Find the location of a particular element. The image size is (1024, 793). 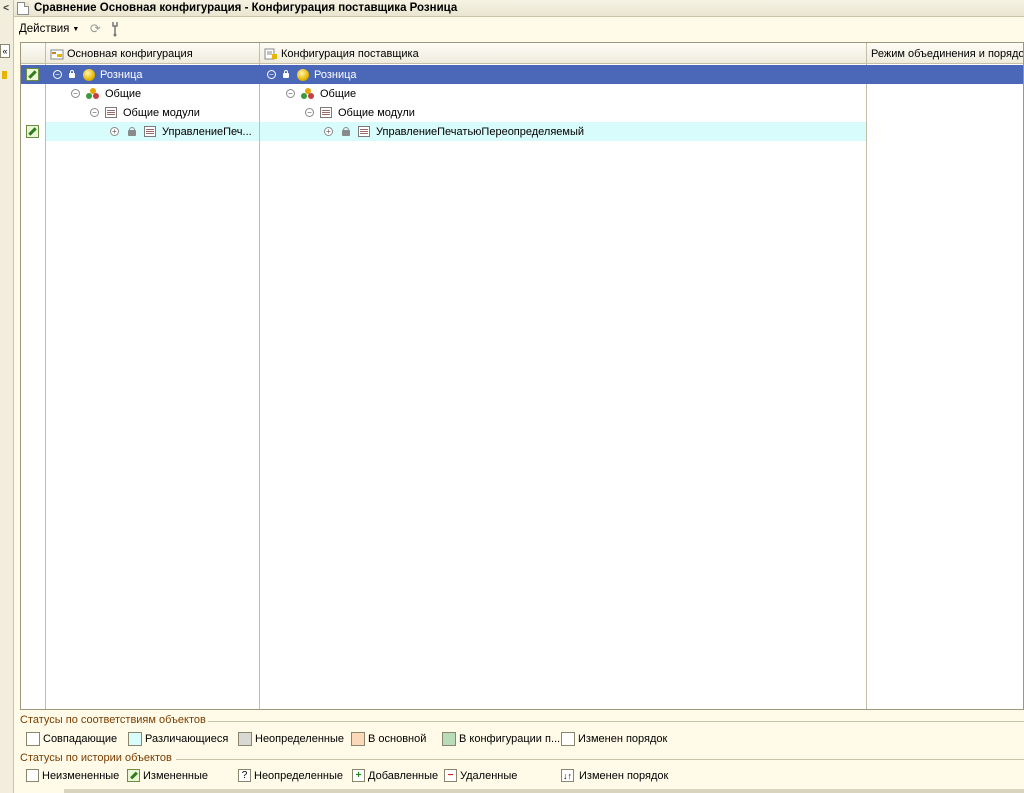

main-config-cell: − Общие модули is located at coordinates (145, 112).